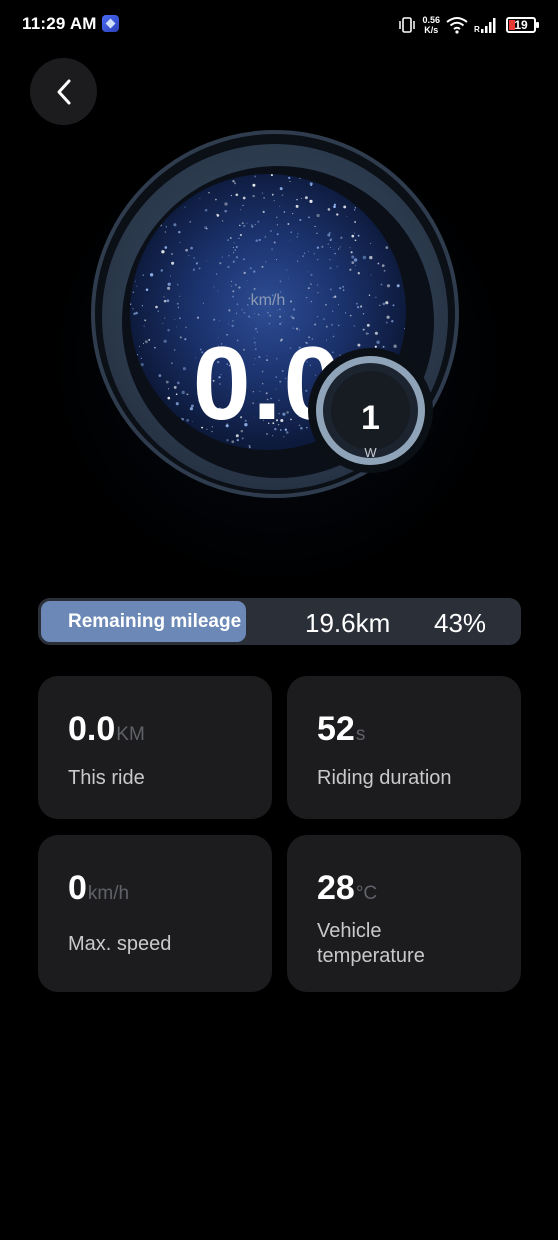  Describe the element at coordinates (366, 893) in the screenshot. I see `vehicle-temperature-unit: °C` at that location.